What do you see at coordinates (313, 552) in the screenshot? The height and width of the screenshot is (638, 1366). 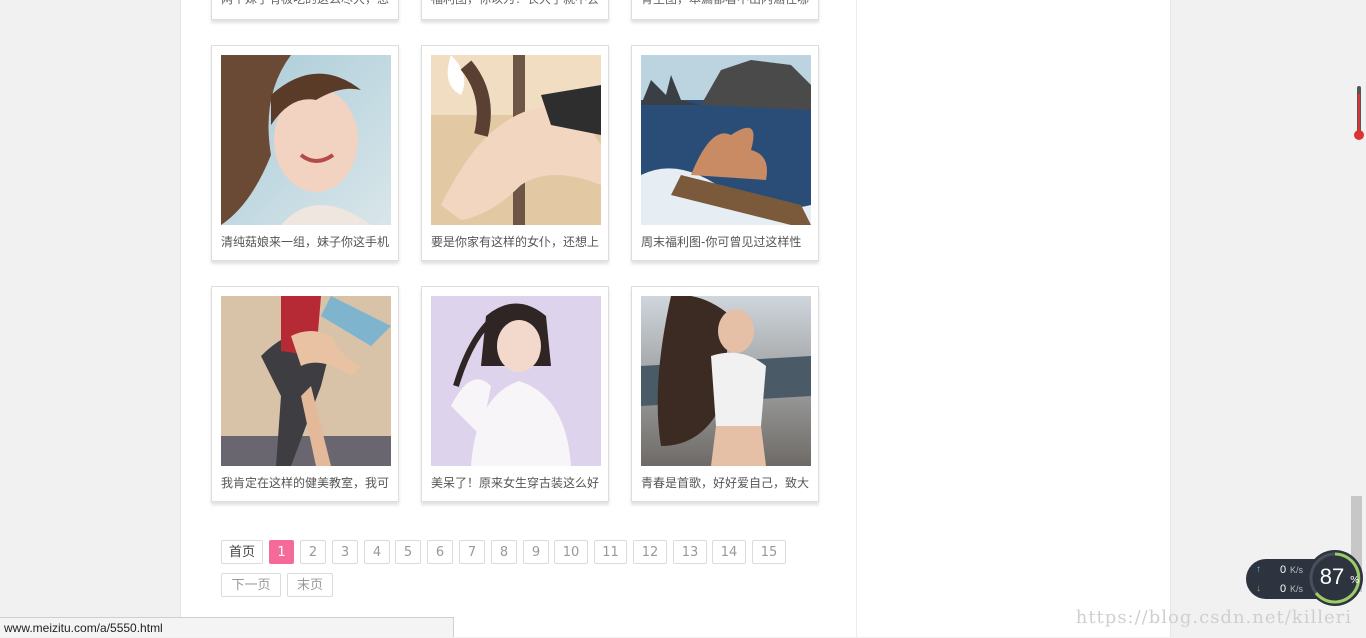 I see `pagination-page-2: 2` at bounding box center [313, 552].